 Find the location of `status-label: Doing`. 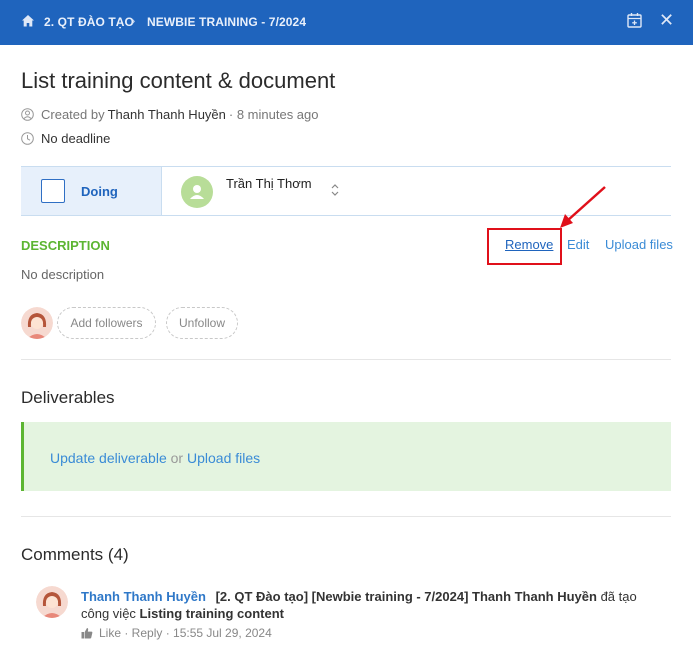

status-label: Doing is located at coordinates (99, 191).